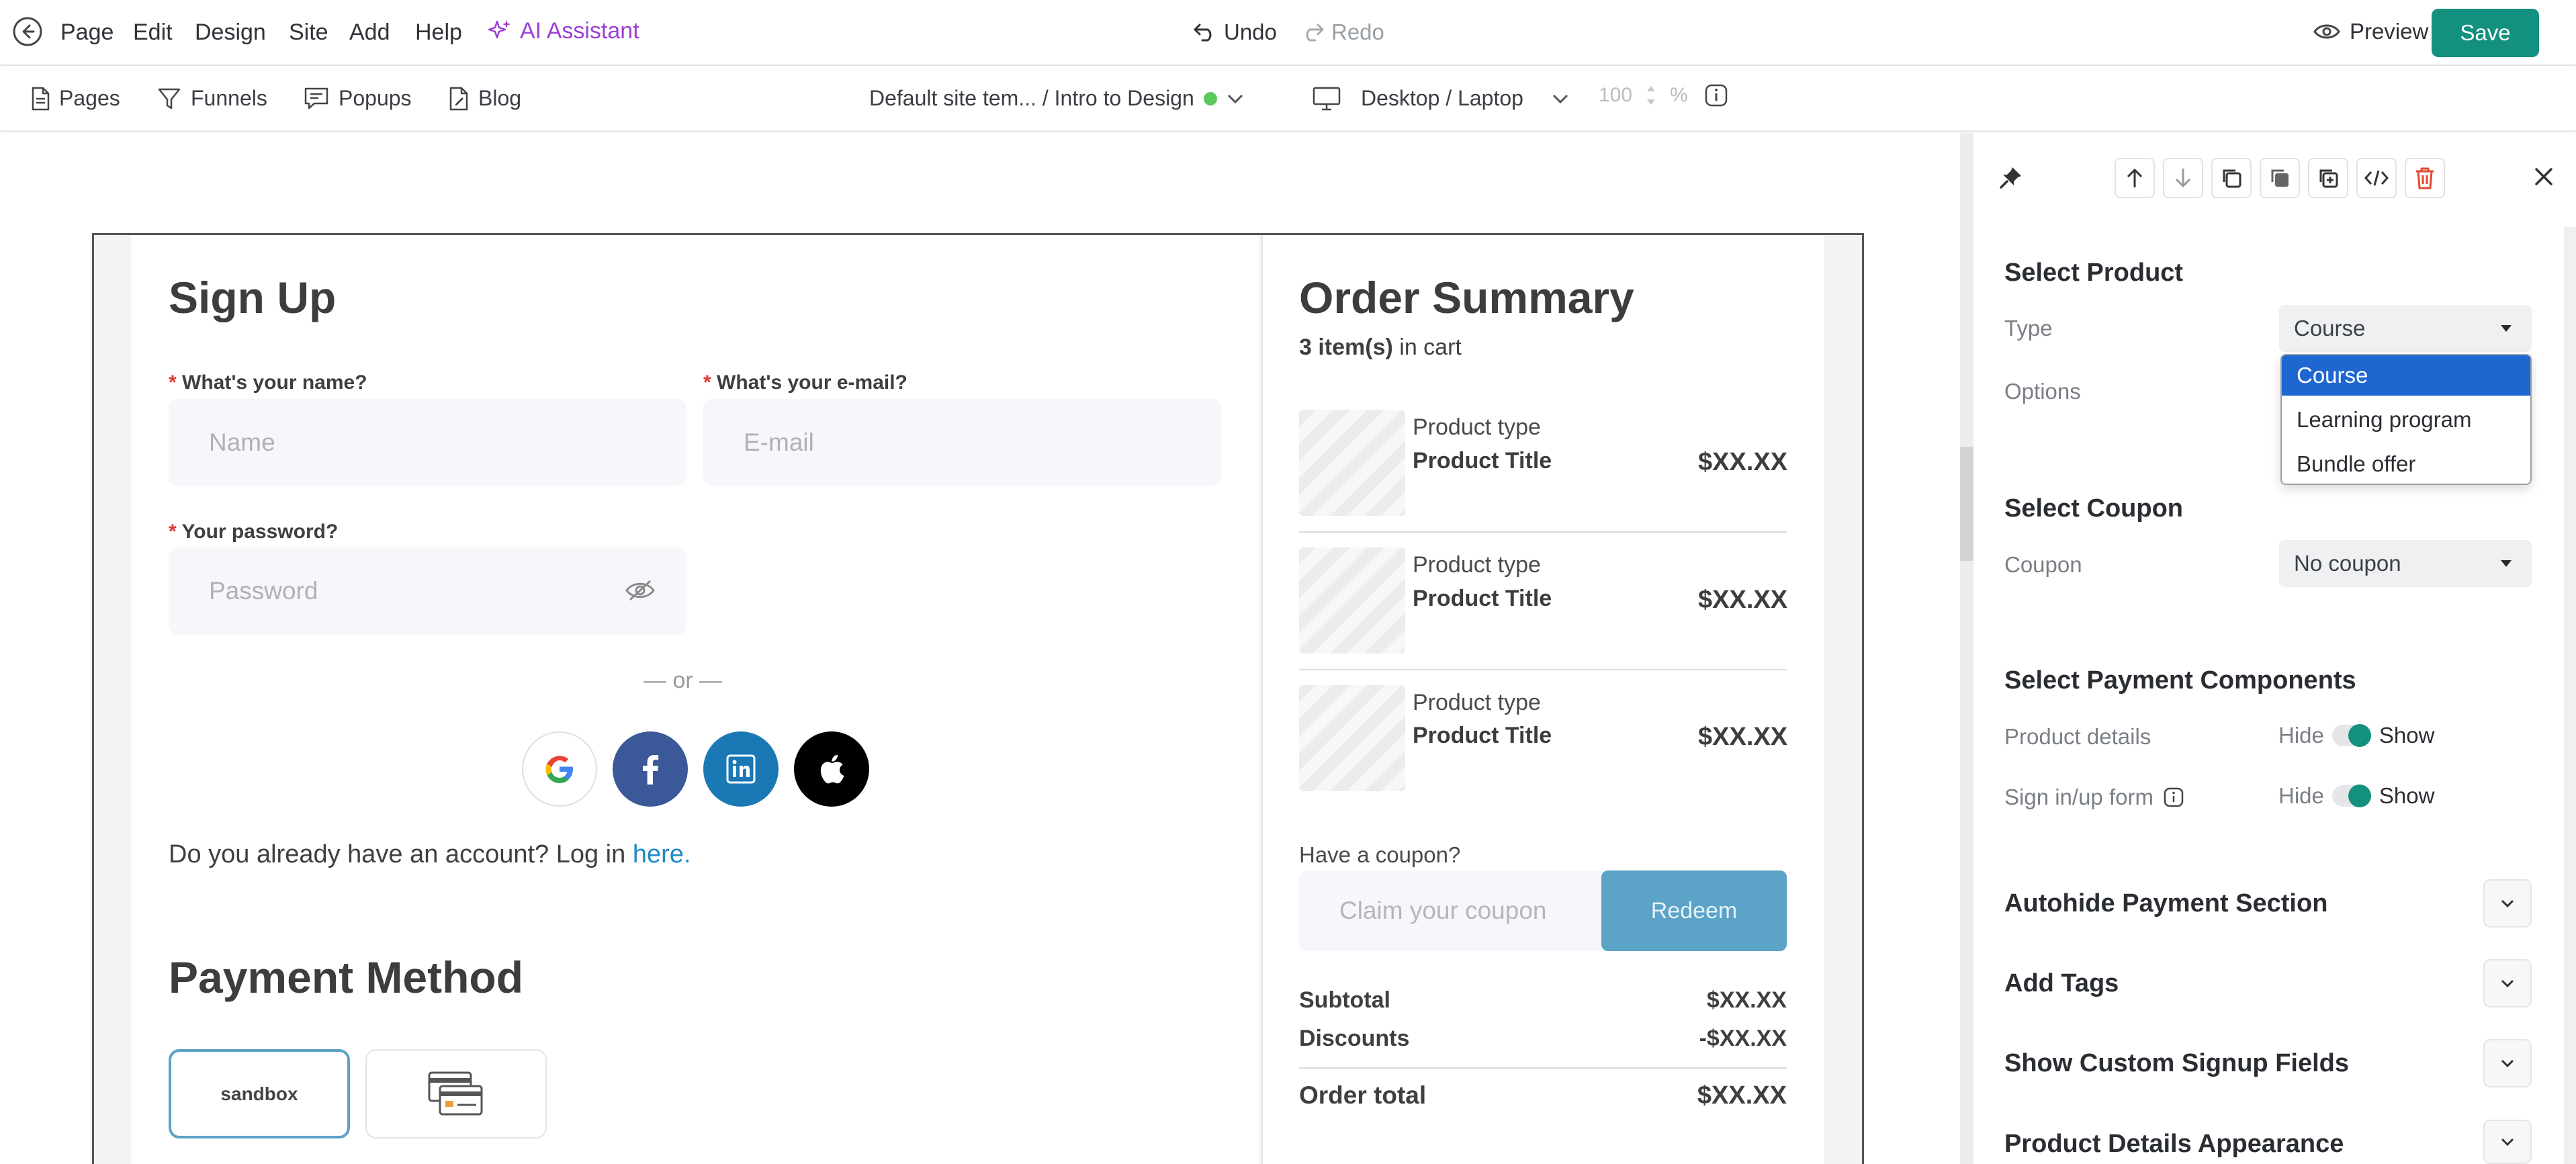 This screenshot has height=1164, width=2576. Describe the element at coordinates (662, 854) in the screenshot. I see `login-link: here.` at that location.